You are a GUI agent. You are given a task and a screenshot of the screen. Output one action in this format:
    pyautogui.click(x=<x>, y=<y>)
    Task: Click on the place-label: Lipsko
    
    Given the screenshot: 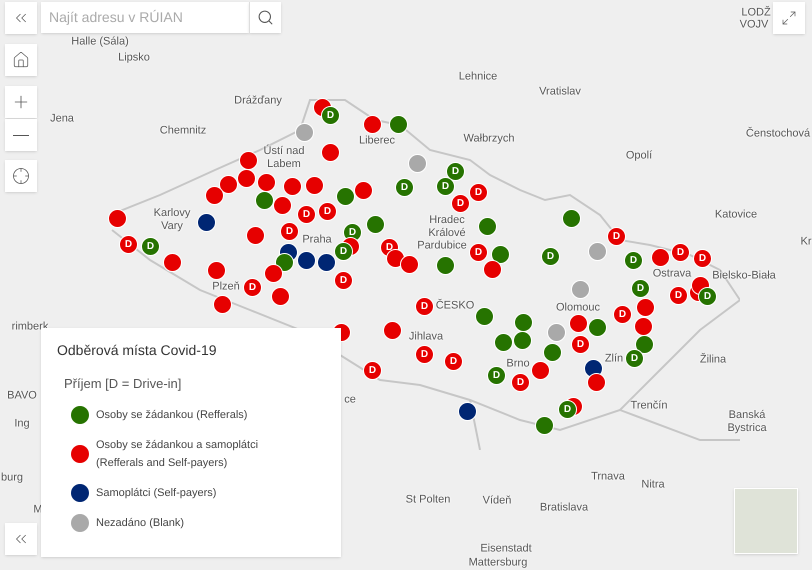 What is the action you would take?
    pyautogui.click(x=134, y=58)
    